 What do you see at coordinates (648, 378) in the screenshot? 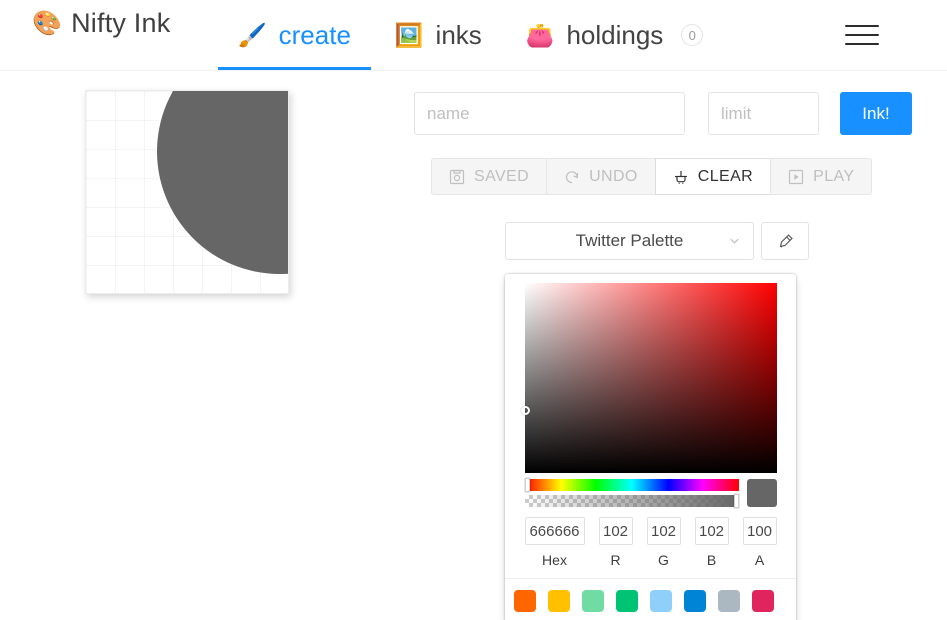
I see `saturation-value-area` at bounding box center [648, 378].